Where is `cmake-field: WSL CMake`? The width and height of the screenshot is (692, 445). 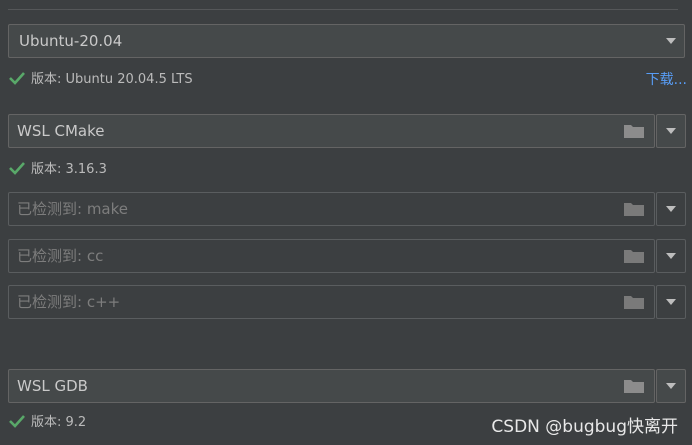 cmake-field: WSL CMake is located at coordinates (331, 131).